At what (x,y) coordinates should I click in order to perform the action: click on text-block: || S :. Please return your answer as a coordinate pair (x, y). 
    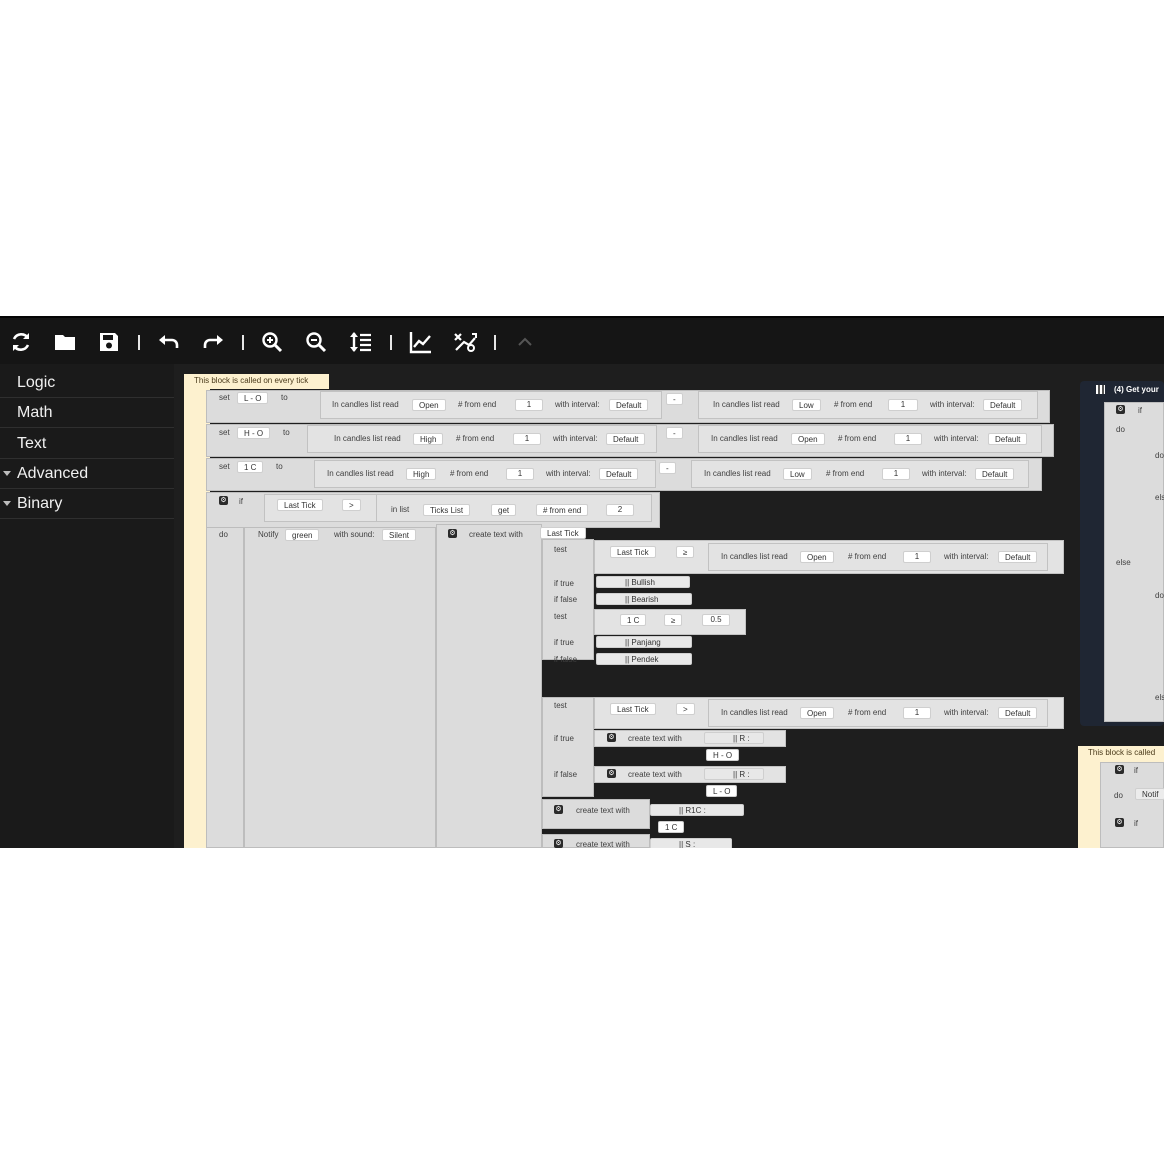
    Looking at the image, I should click on (691, 843).